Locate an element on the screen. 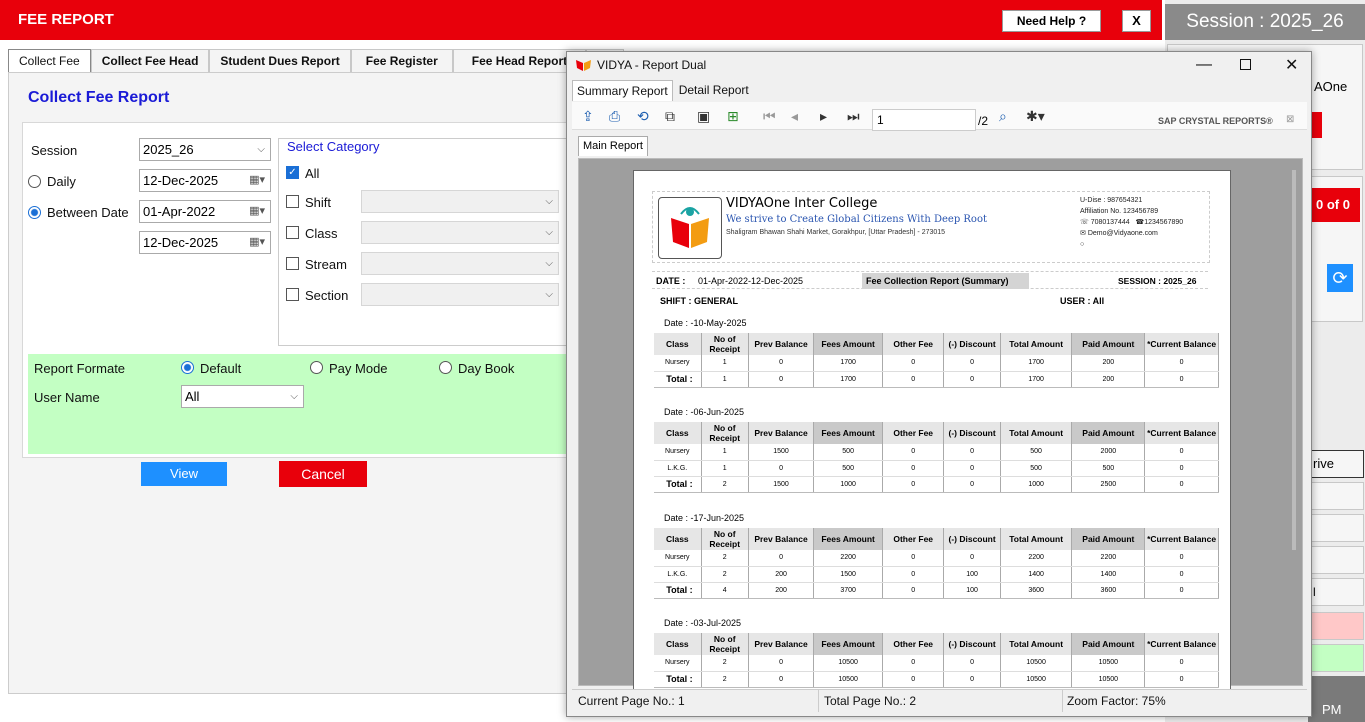 Image resolution: width=1365 pixels, height=722 pixels. table-row: Nursery 2 0 10500 0 0 10500 10500 0 is located at coordinates (936, 663).